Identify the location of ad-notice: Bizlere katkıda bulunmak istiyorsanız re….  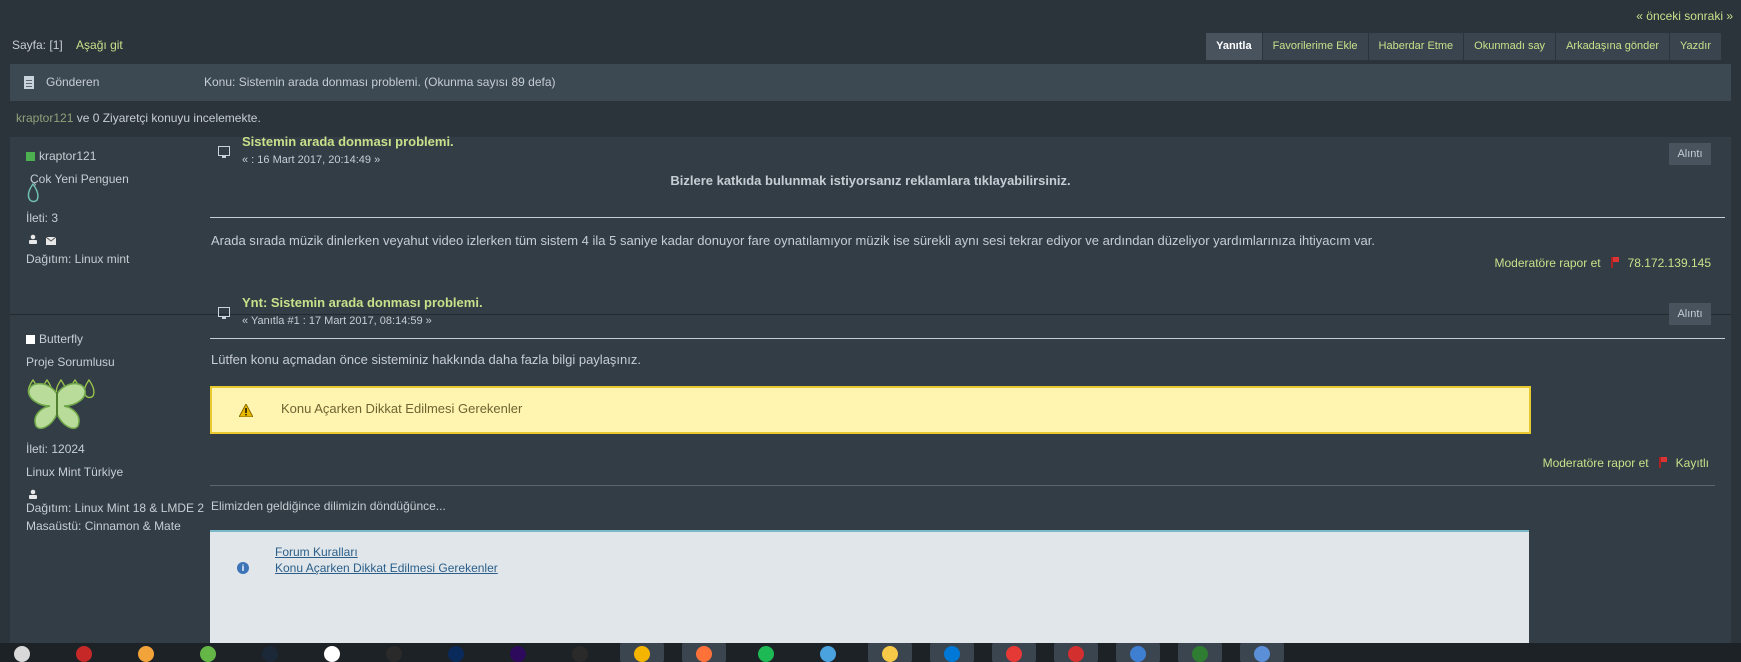
(870, 180).